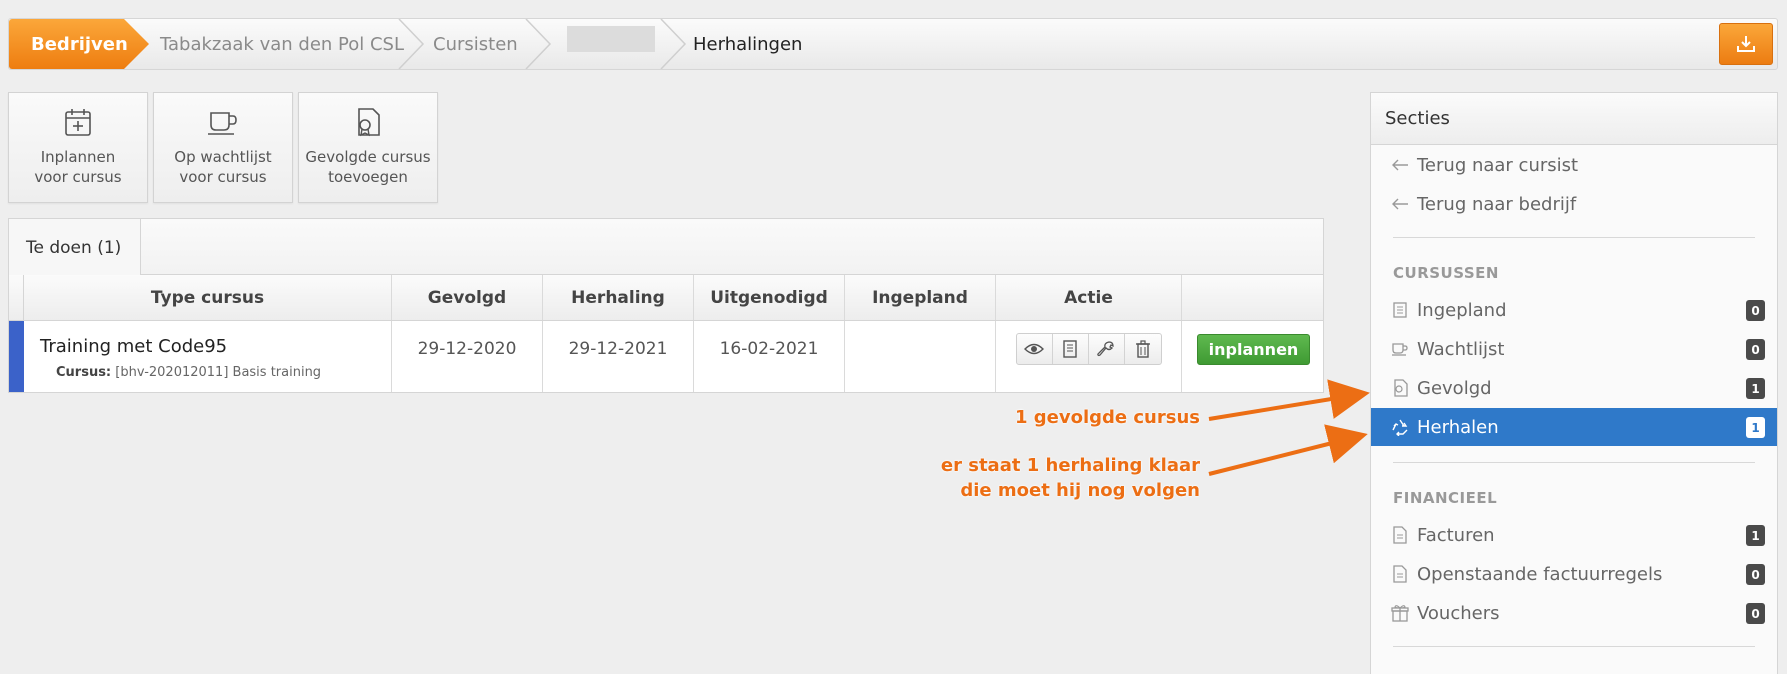 The width and height of the screenshot is (1787, 674). I want to click on cell-gevolgd: 29-12-2020, so click(467, 356).